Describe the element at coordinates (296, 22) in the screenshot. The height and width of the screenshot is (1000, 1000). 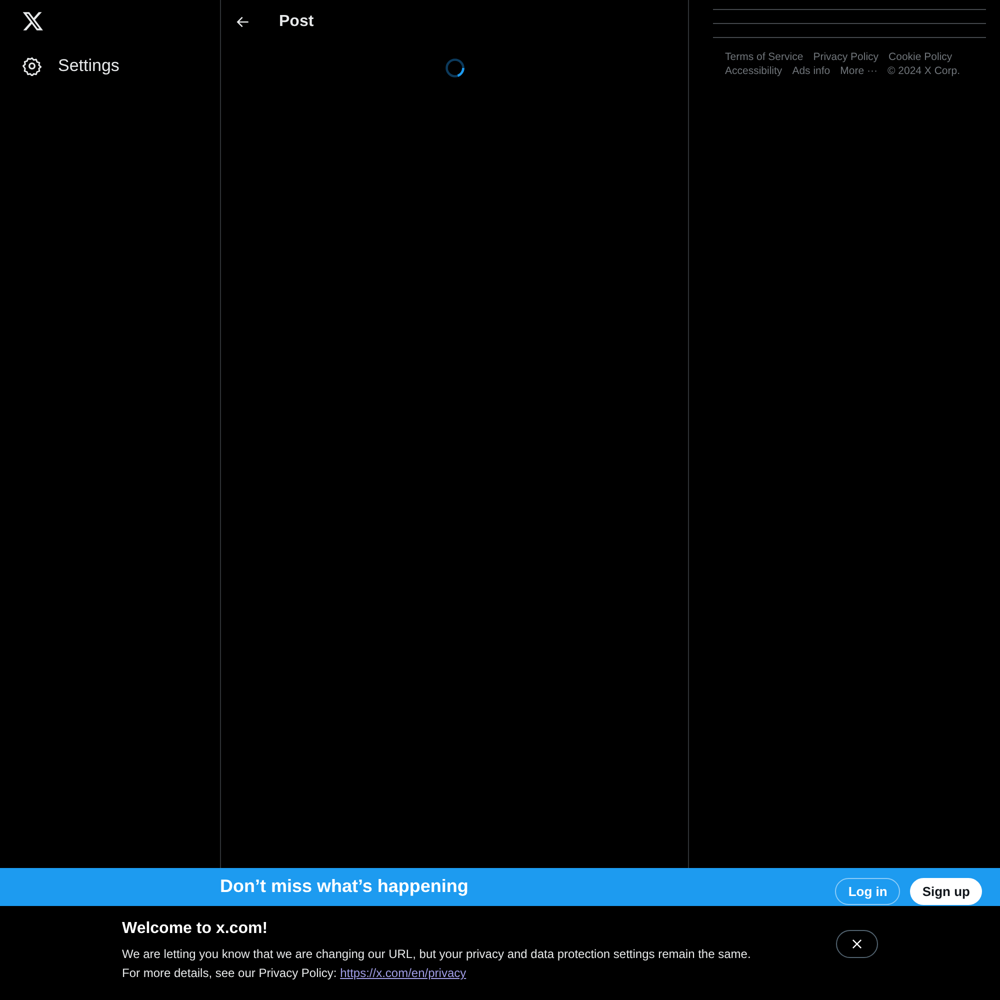
I see `page-title: Post` at that location.